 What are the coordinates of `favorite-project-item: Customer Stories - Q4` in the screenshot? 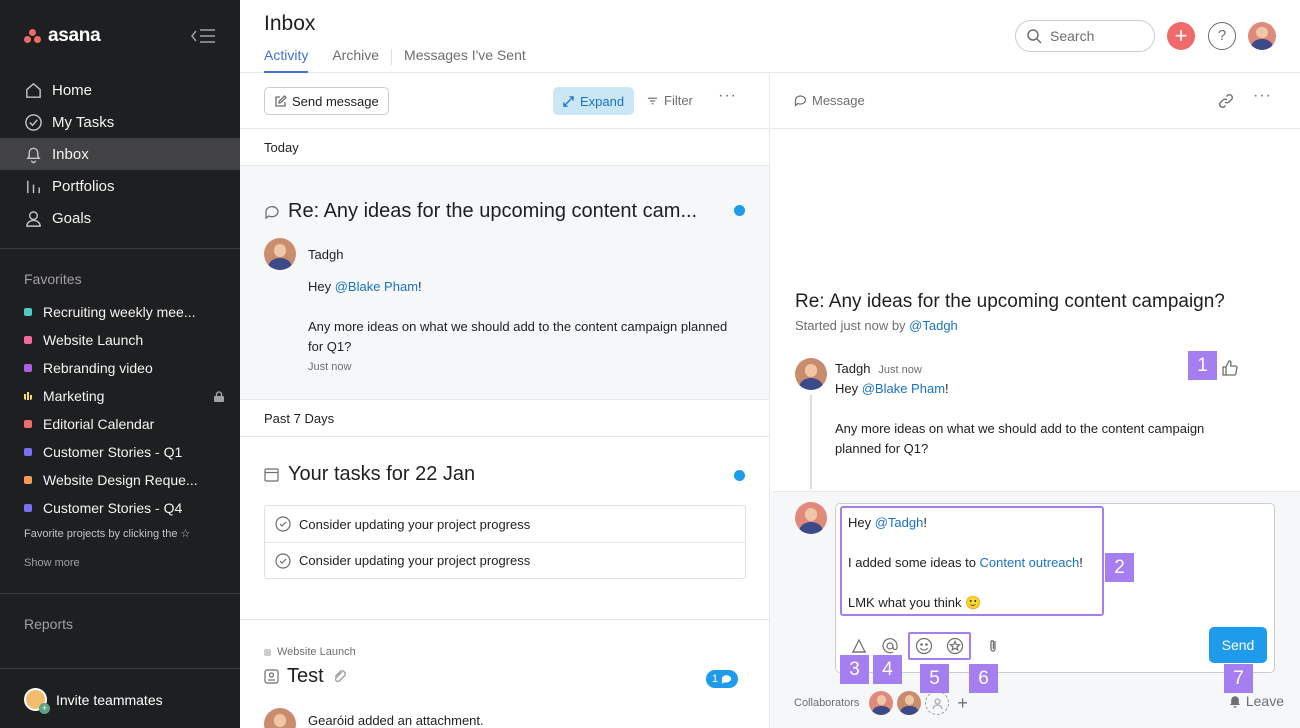 It's located at (124, 508).